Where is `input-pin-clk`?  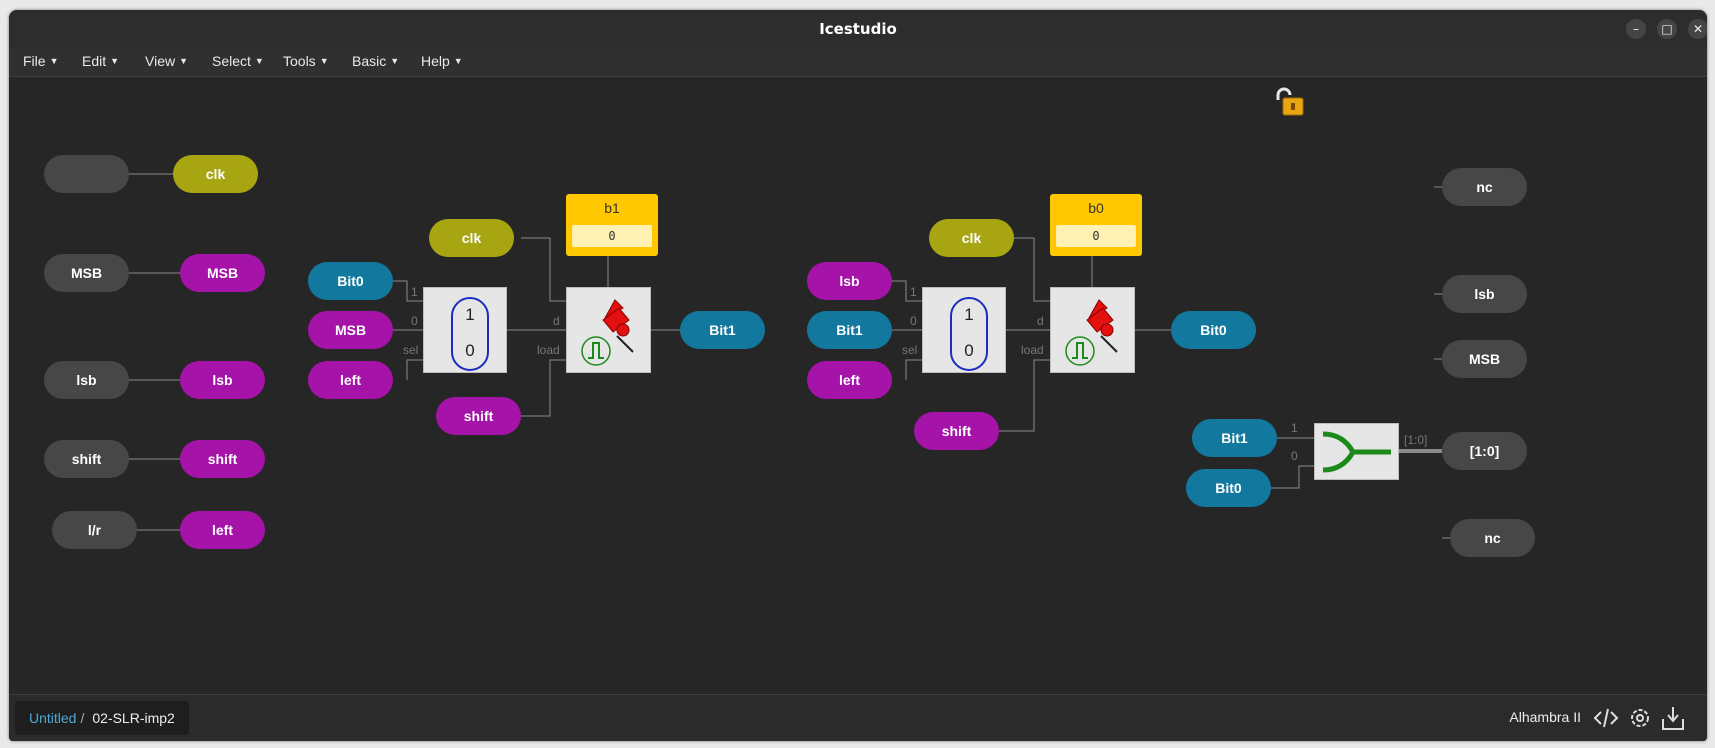 input-pin-clk is located at coordinates (86, 174).